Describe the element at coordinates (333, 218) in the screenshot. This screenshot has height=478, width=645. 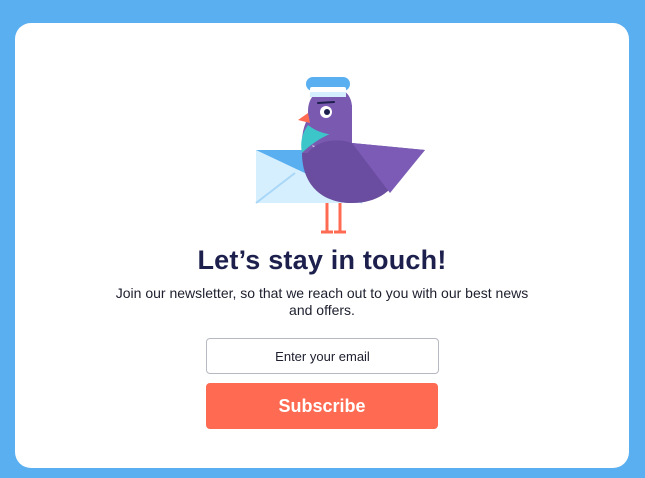
I see `pigeon-legs` at that location.